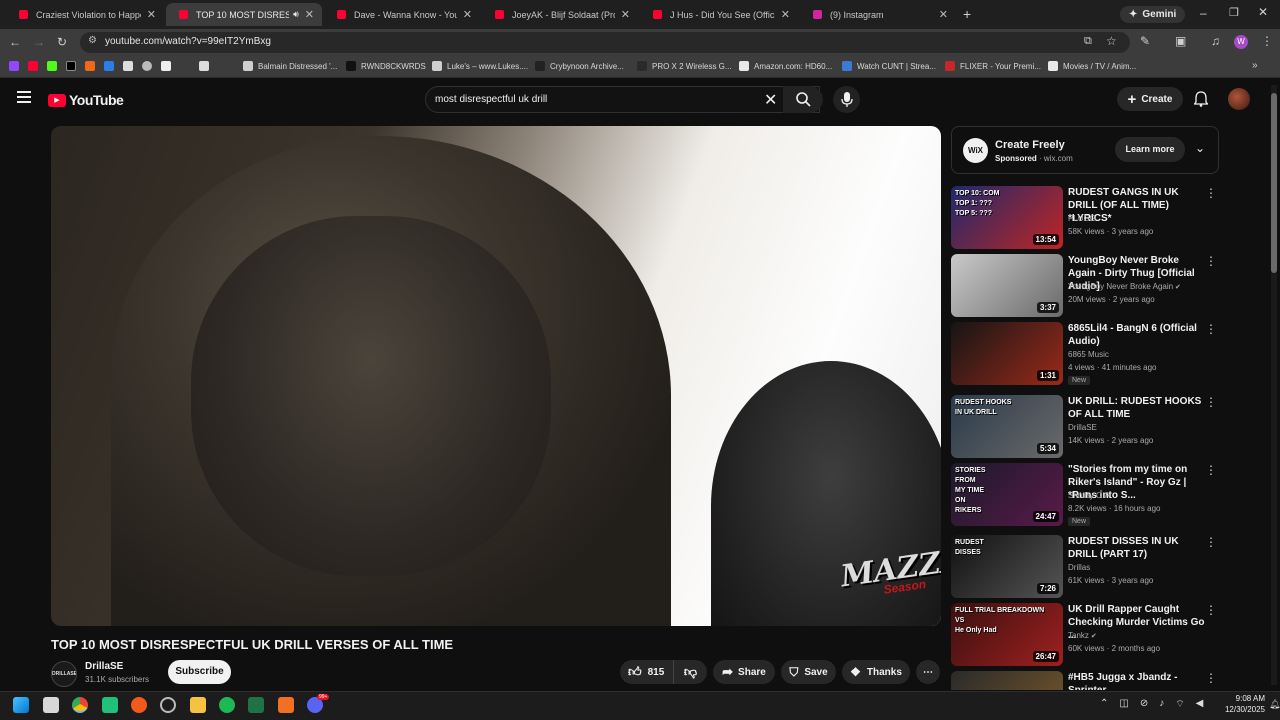 The image size is (1280, 720). What do you see at coordinates (1201, 99) in the screenshot?
I see `notifications-bell-icon` at bounding box center [1201, 99].